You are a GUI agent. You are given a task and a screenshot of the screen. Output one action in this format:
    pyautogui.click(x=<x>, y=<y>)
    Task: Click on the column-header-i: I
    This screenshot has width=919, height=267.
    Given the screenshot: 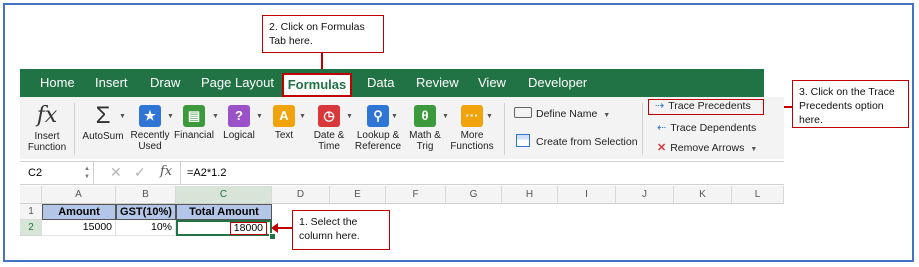 What is the action you would take?
    pyautogui.click(x=587, y=195)
    